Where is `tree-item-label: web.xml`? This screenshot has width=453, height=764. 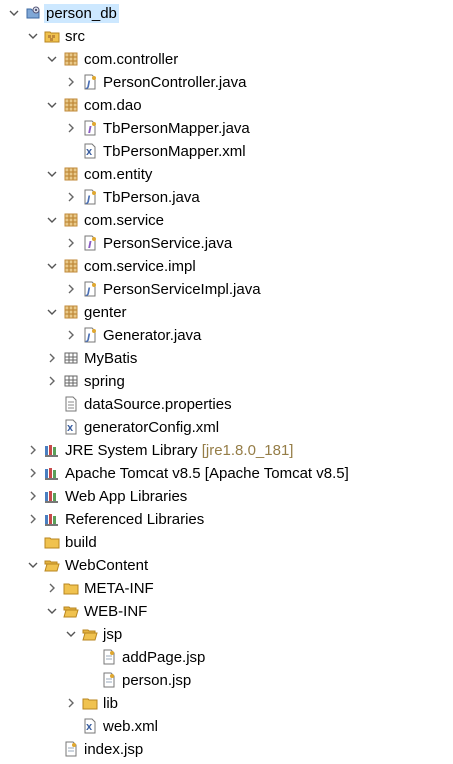 tree-item-label: web.xml is located at coordinates (131, 726).